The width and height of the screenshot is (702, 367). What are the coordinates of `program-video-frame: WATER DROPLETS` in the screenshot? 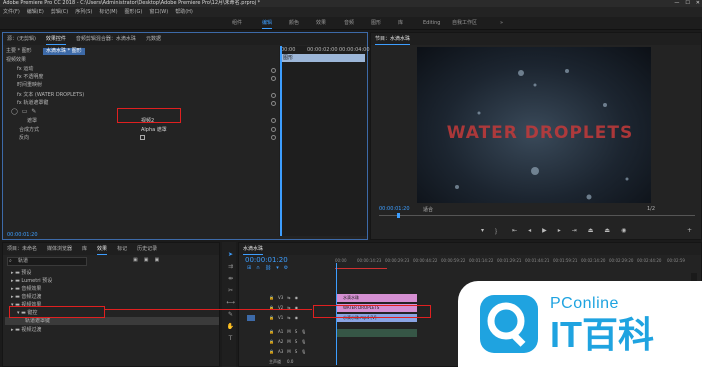 It's located at (534, 125).